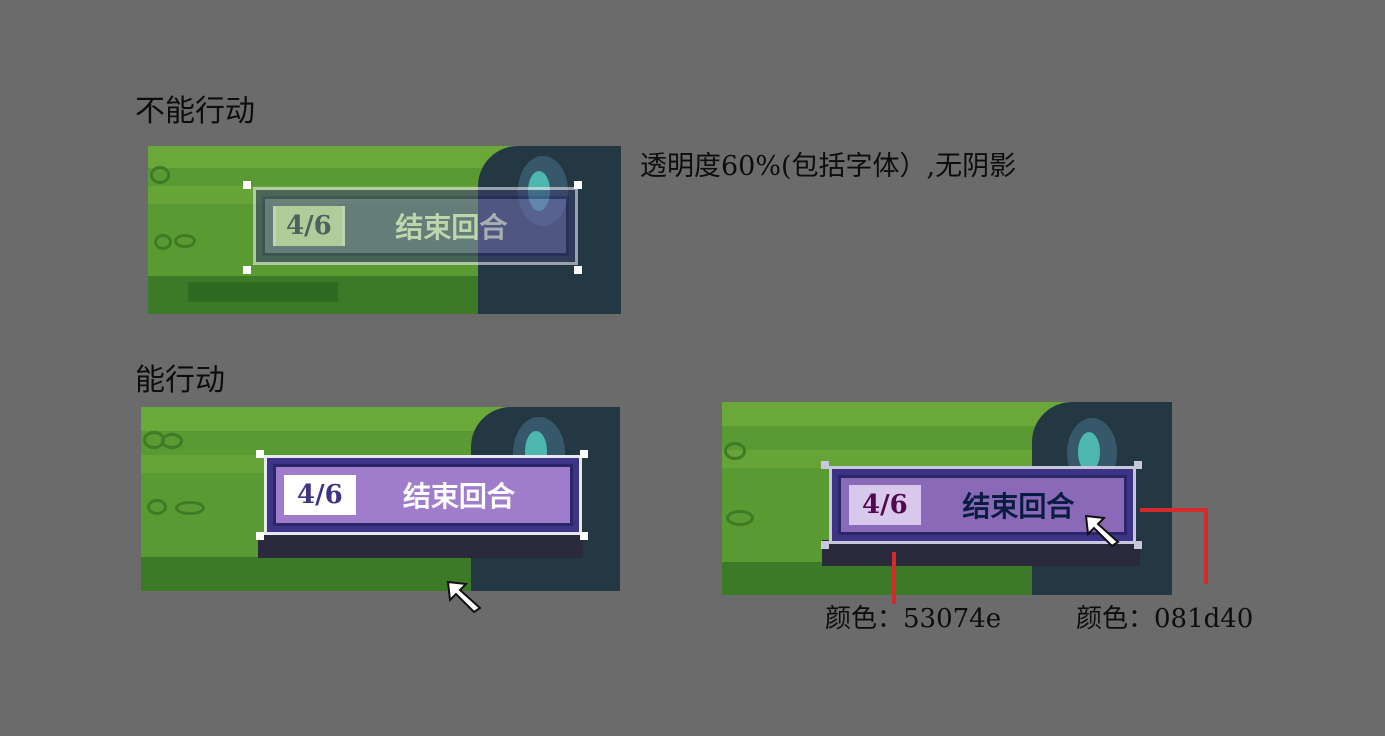 The image size is (1385, 736). I want to click on border-color-label: 颜色：081d40, so click(1165, 619).